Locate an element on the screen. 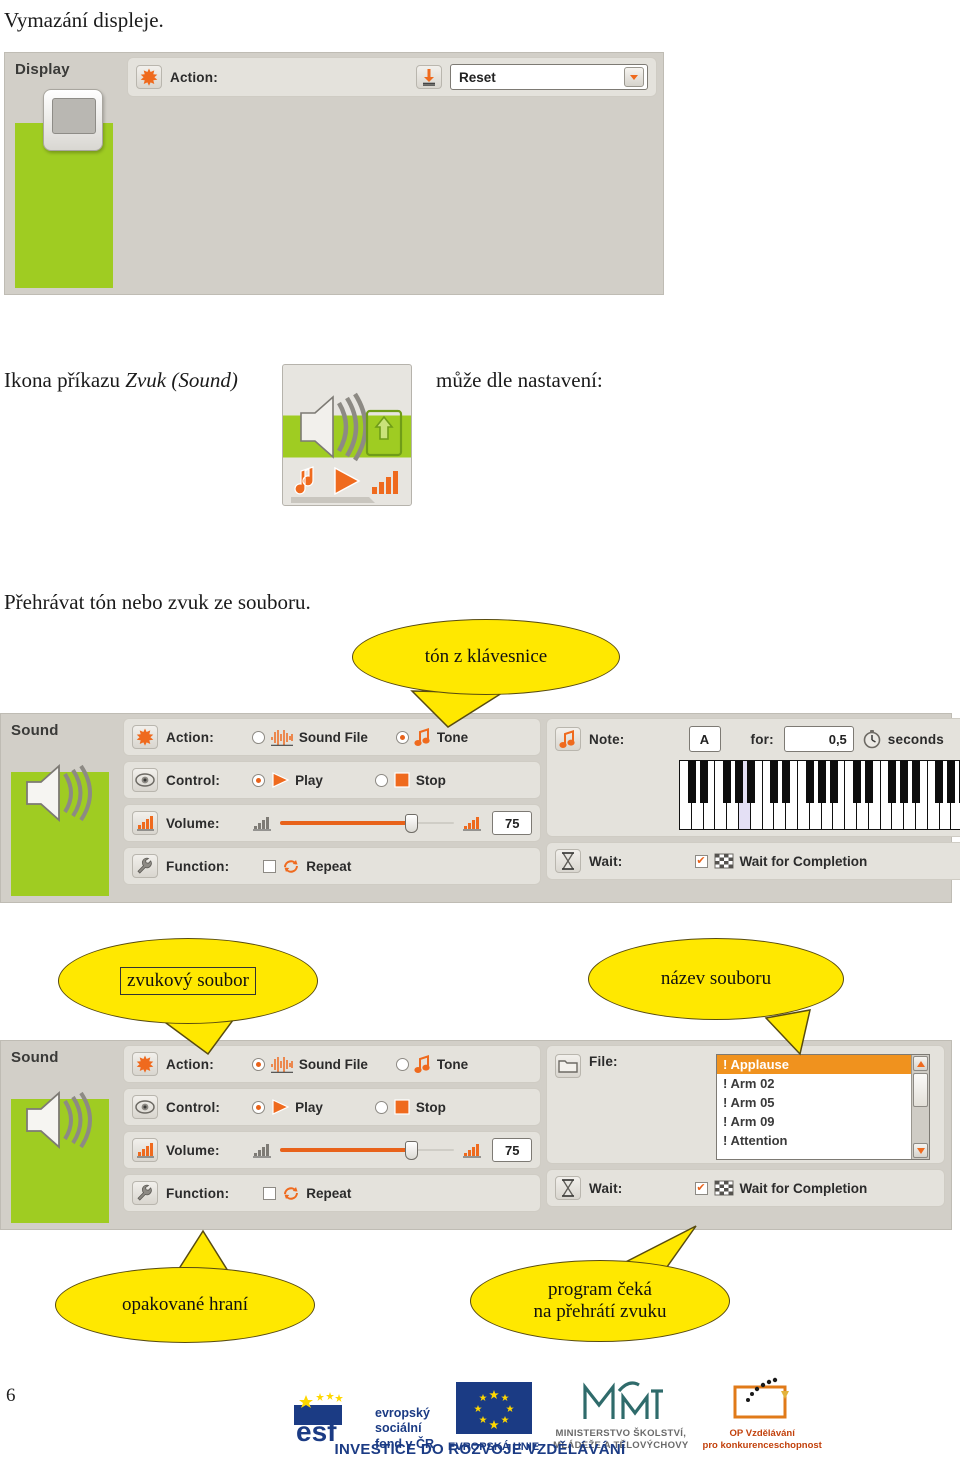  sound-tone-control-row: Control: Play Stop is located at coordinates (332, 780).